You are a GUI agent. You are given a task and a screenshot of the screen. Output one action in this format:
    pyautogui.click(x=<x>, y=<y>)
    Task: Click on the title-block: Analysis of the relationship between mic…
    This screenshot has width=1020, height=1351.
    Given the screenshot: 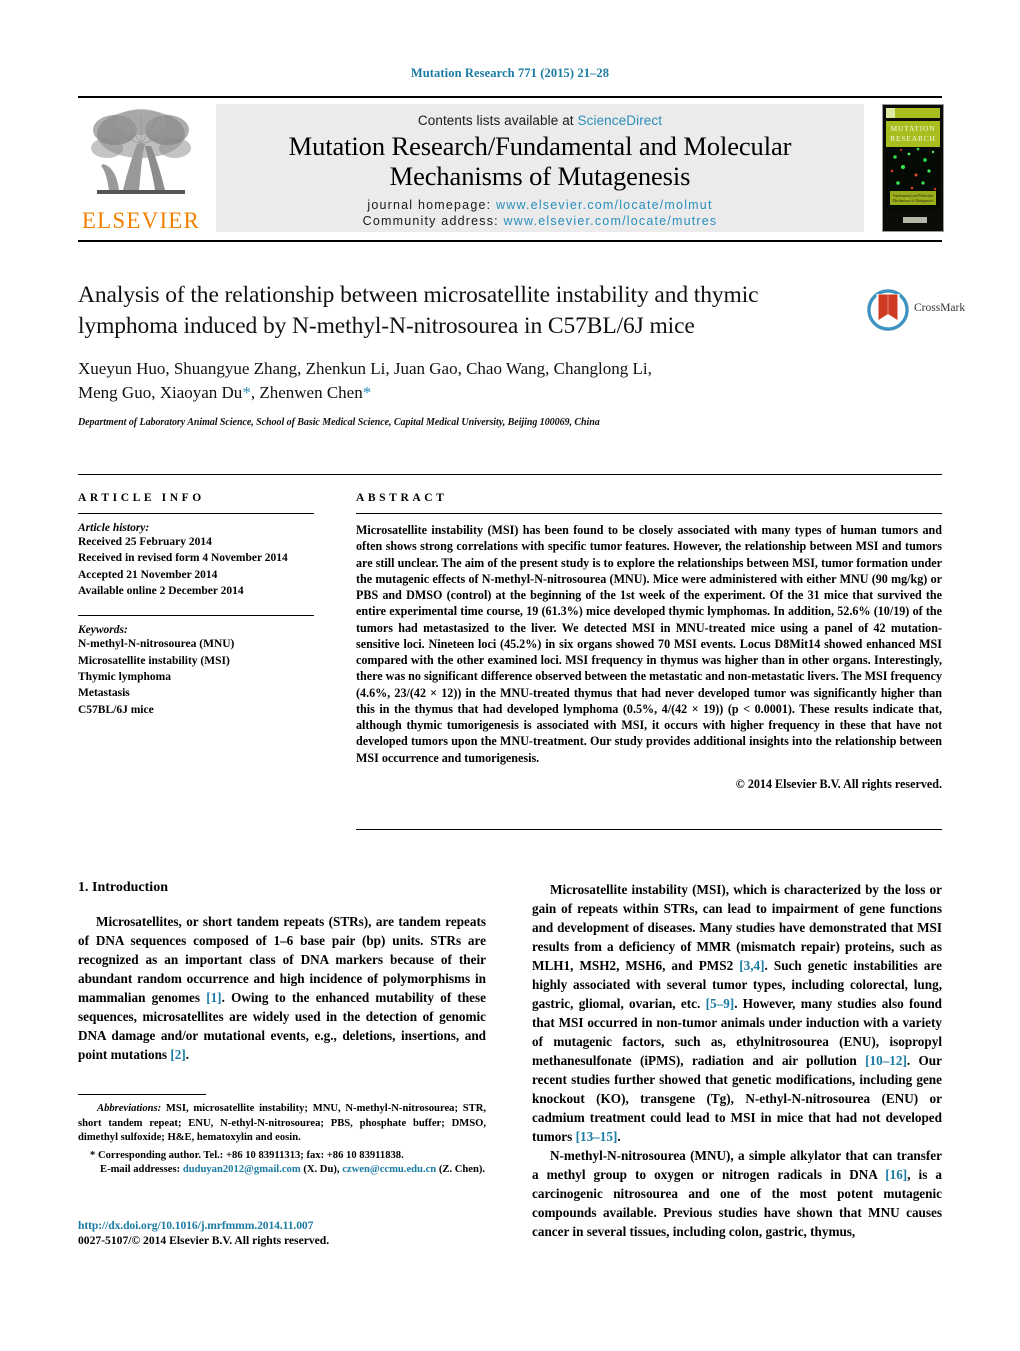 What is the action you would take?
    pyautogui.click(x=458, y=354)
    